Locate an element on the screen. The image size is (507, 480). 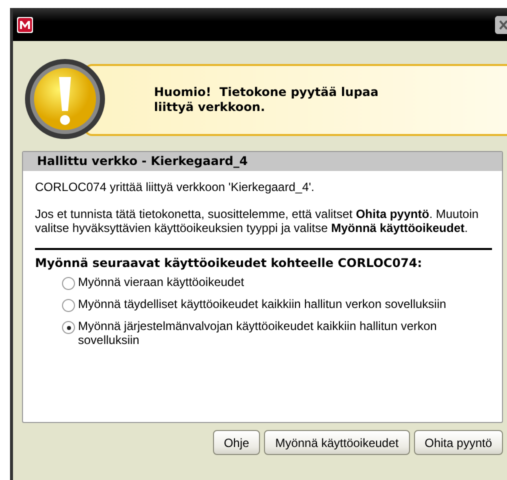
close-icon is located at coordinates (501, 25).